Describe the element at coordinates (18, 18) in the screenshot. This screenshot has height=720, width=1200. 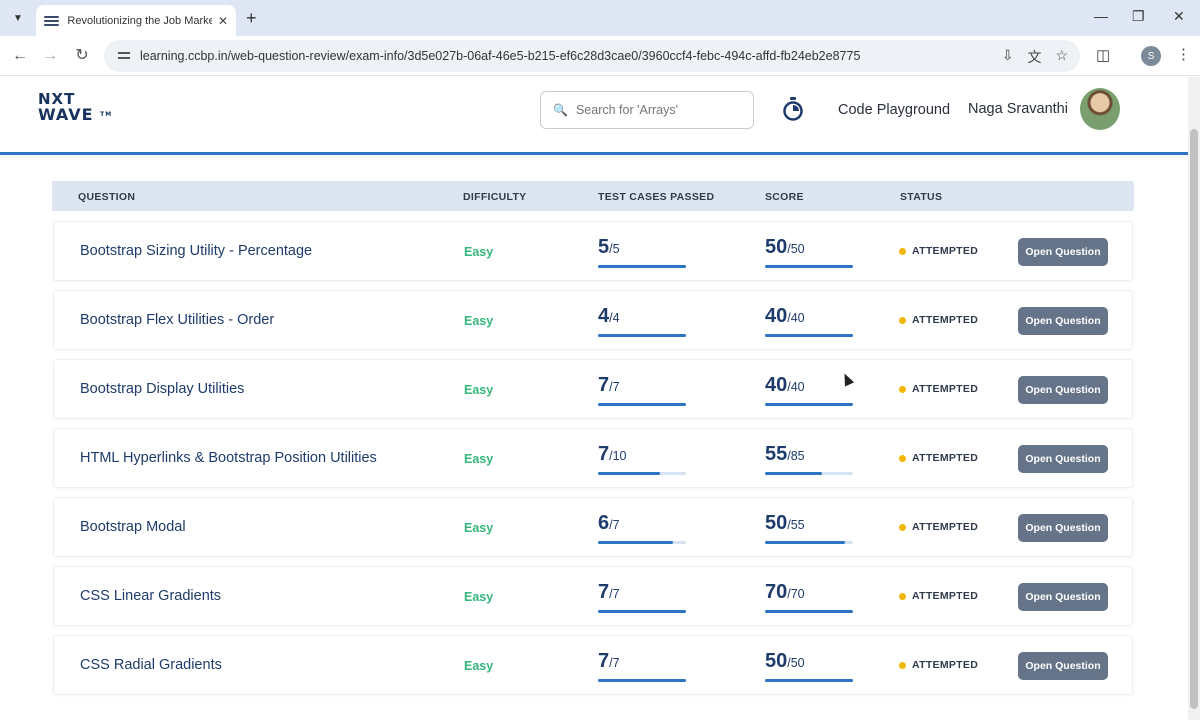
I see `tab-search-chevron-icon: ▼` at that location.